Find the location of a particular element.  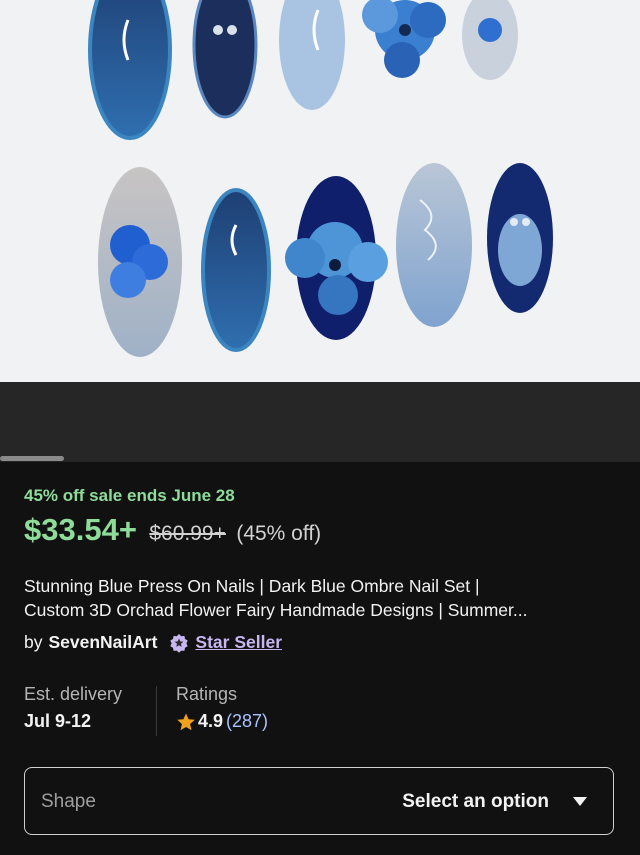

shape-select-label: Shape is located at coordinates (68, 801).